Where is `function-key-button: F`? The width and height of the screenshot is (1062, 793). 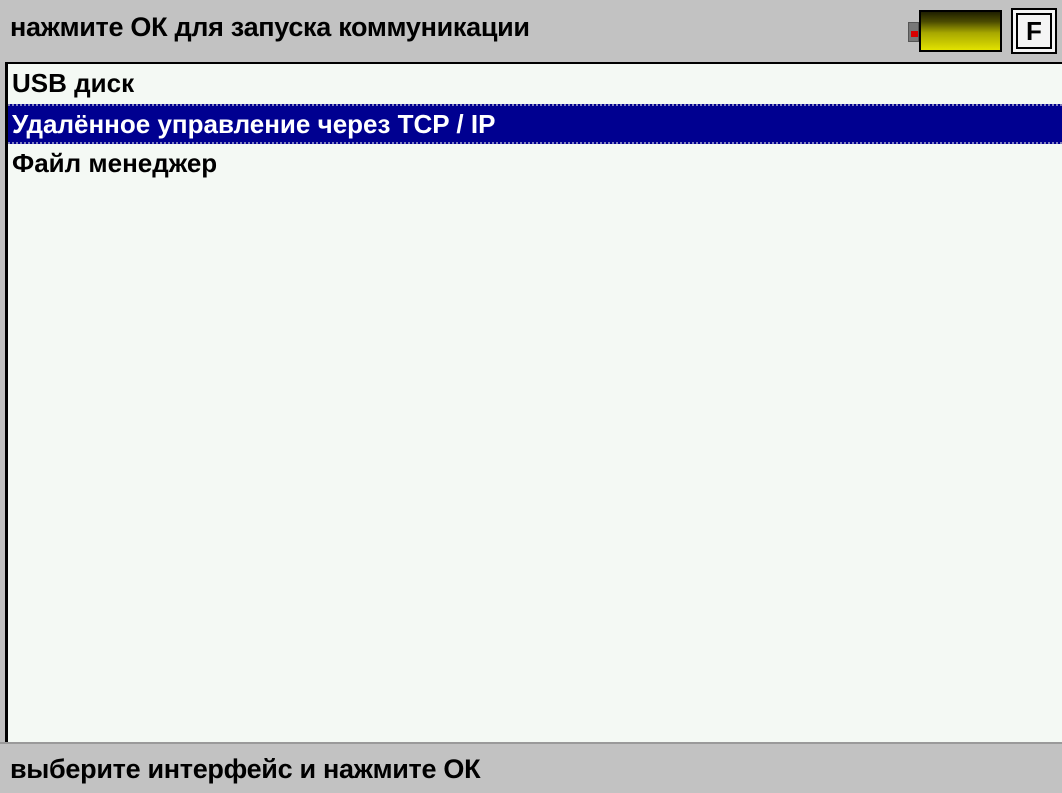
function-key-button: F is located at coordinates (1034, 31).